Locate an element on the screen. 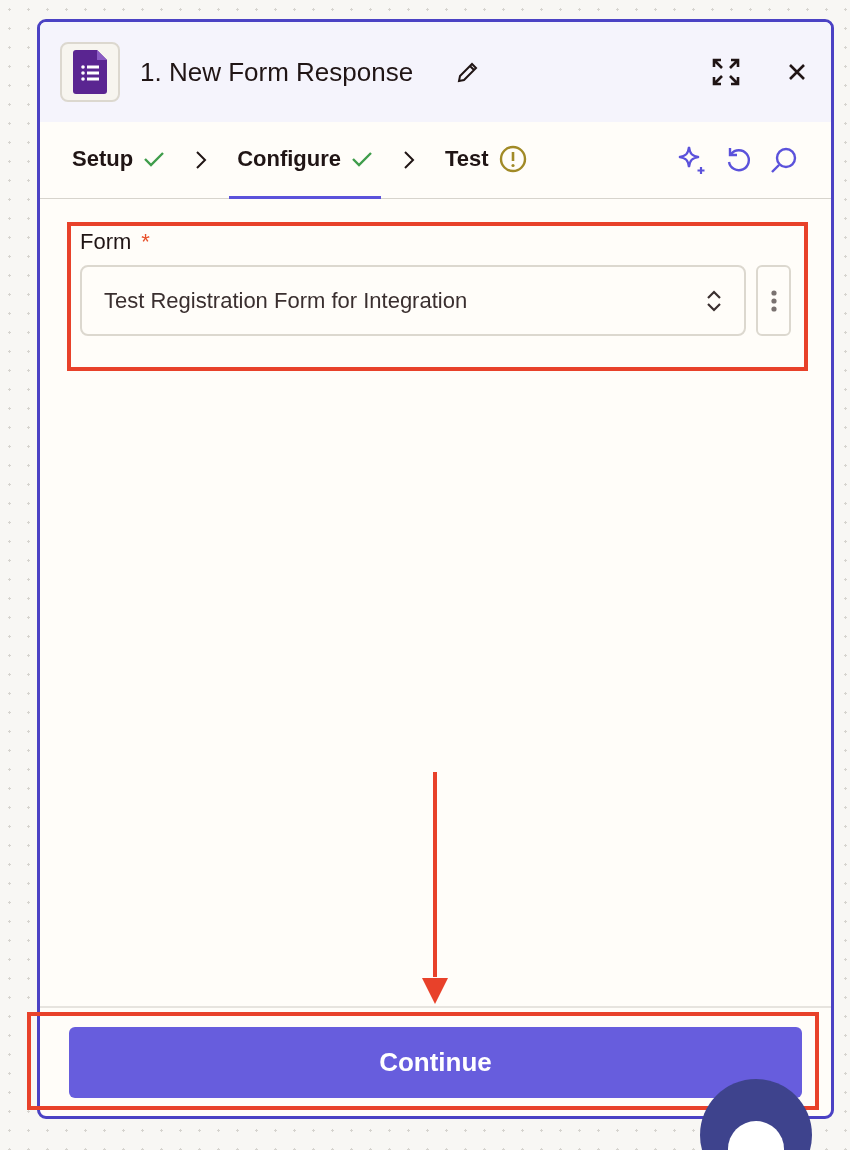  warning-icon is located at coordinates (512, 159).